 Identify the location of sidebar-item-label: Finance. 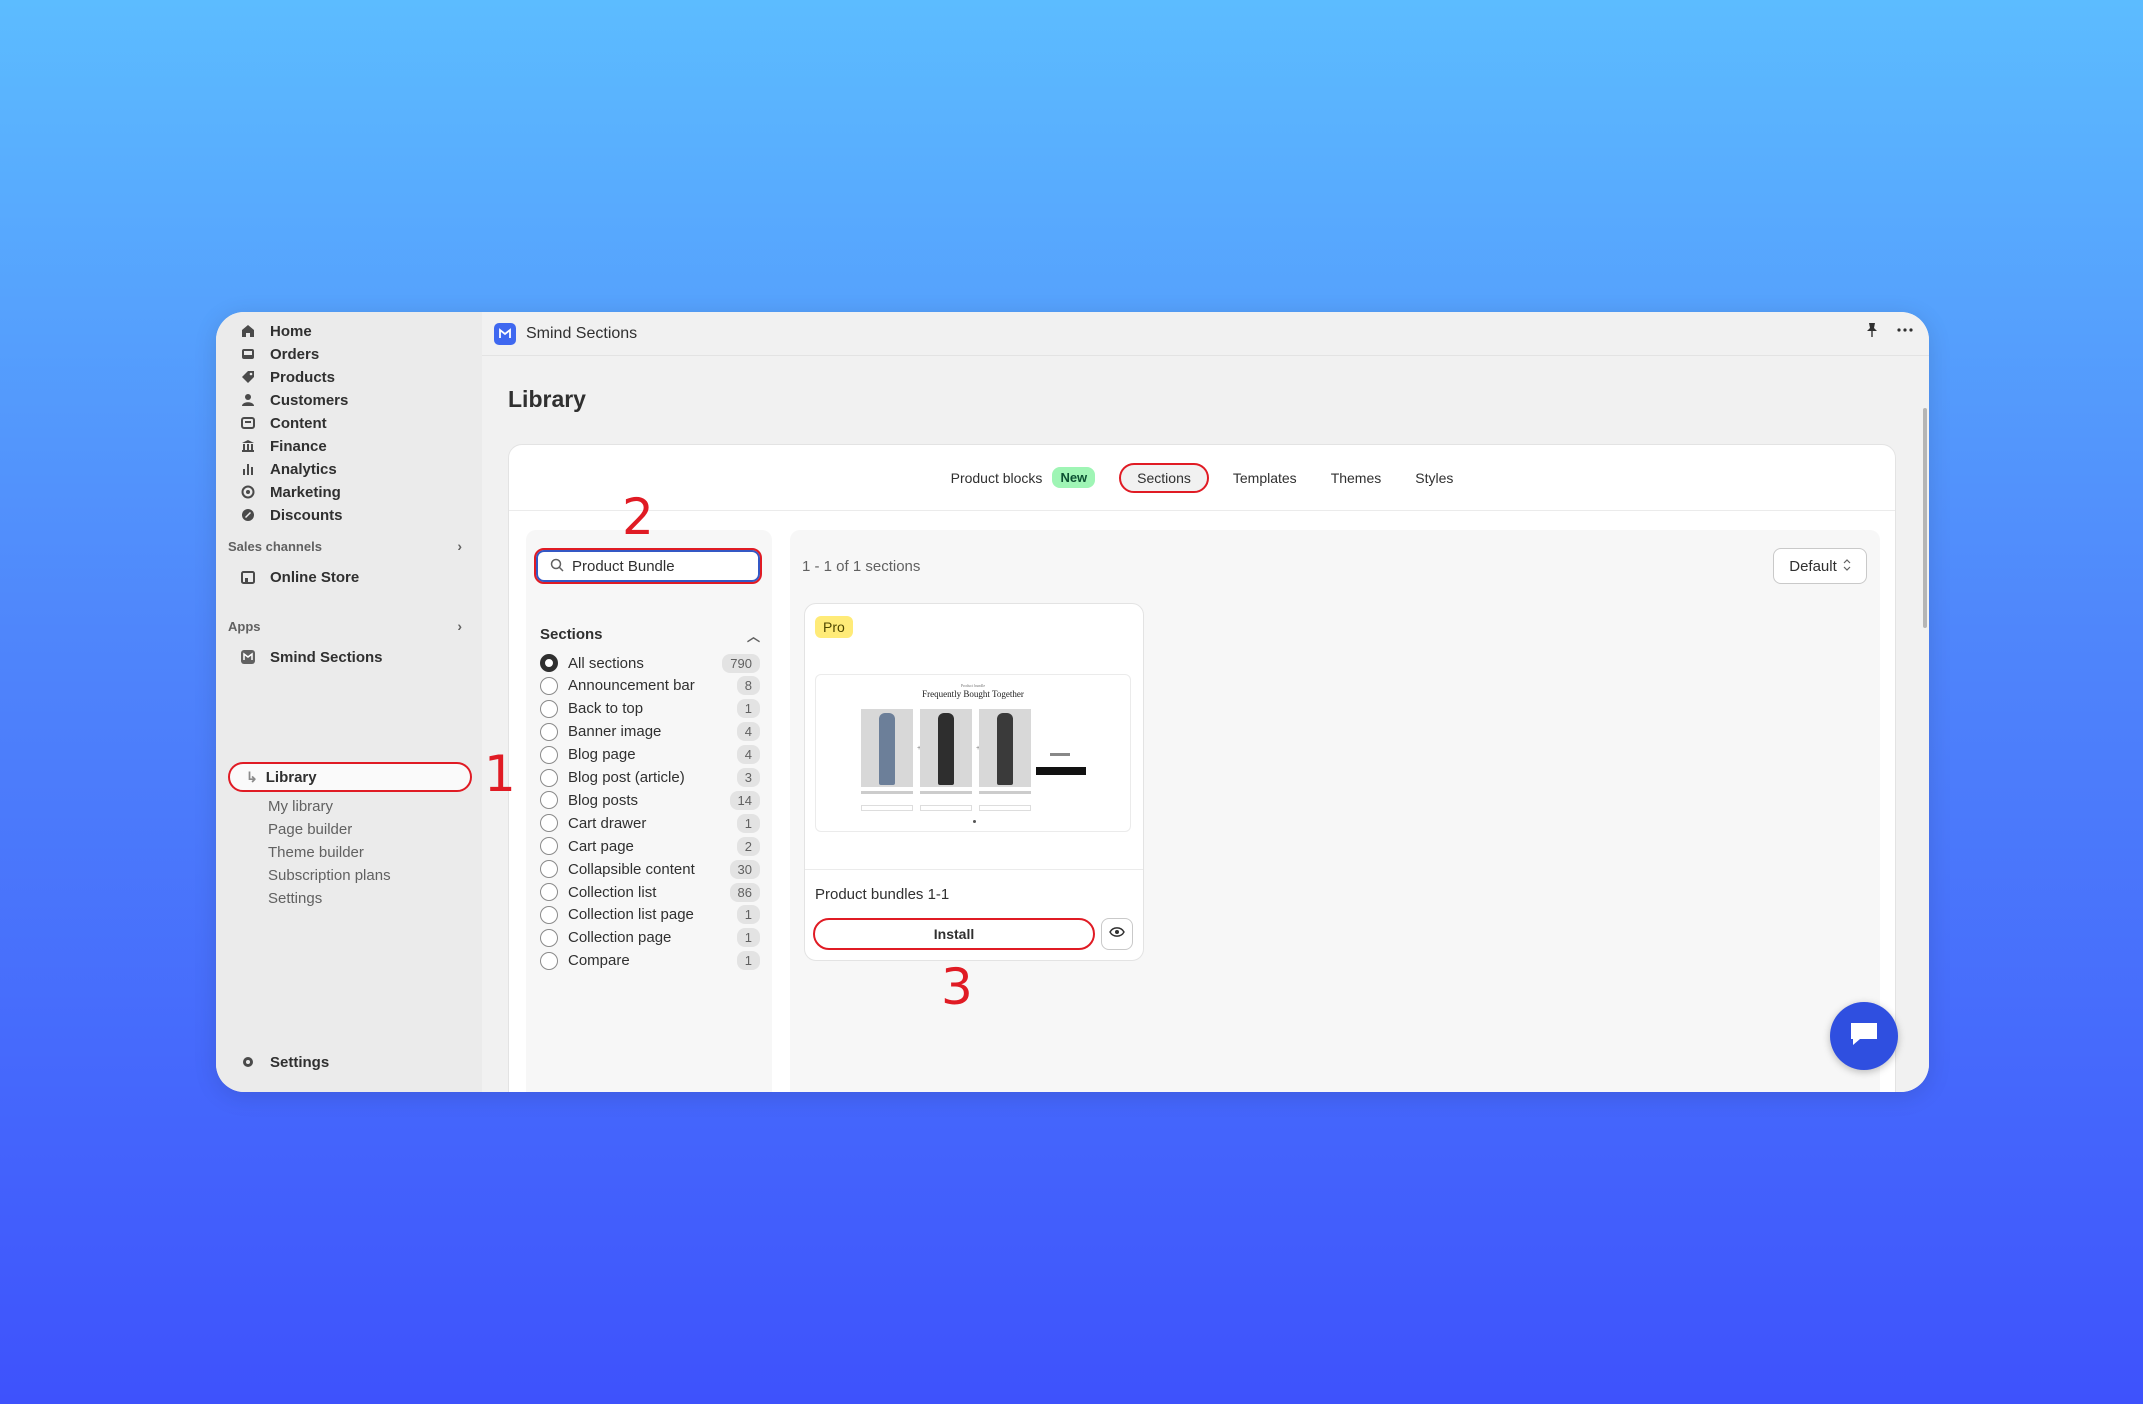
(298, 446).